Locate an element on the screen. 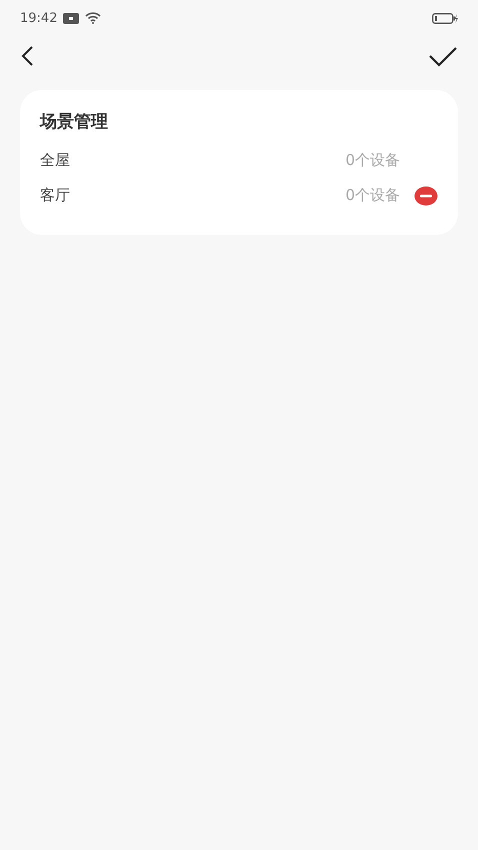 This screenshot has width=478, height=850. remove-icon is located at coordinates (426, 196).